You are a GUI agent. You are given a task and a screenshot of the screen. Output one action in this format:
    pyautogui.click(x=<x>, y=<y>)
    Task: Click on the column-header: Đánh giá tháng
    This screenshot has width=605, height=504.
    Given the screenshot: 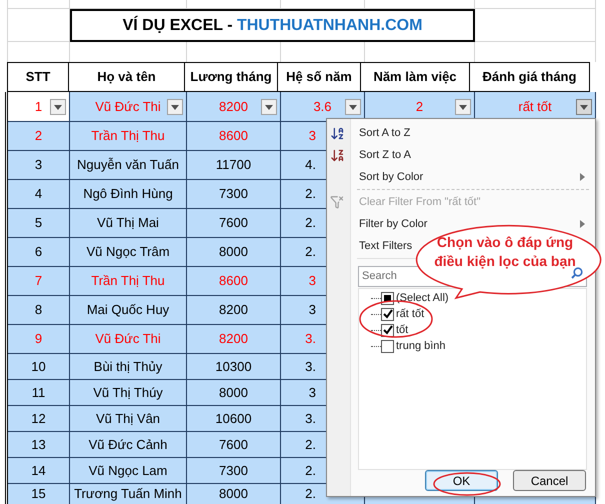 What is the action you would take?
    pyautogui.click(x=529, y=77)
    